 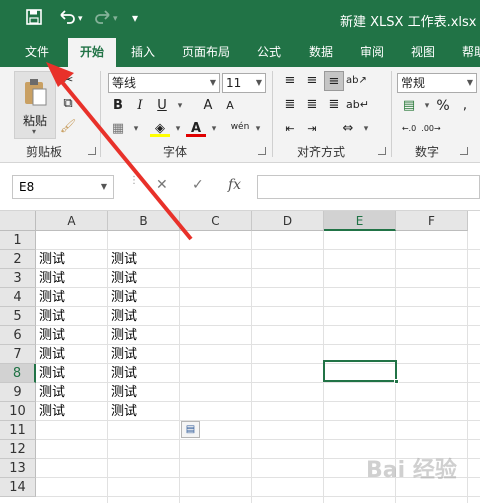 What do you see at coordinates (80, 19) in the screenshot?
I see `undo-dropdown-icon: ▾` at bounding box center [80, 19].